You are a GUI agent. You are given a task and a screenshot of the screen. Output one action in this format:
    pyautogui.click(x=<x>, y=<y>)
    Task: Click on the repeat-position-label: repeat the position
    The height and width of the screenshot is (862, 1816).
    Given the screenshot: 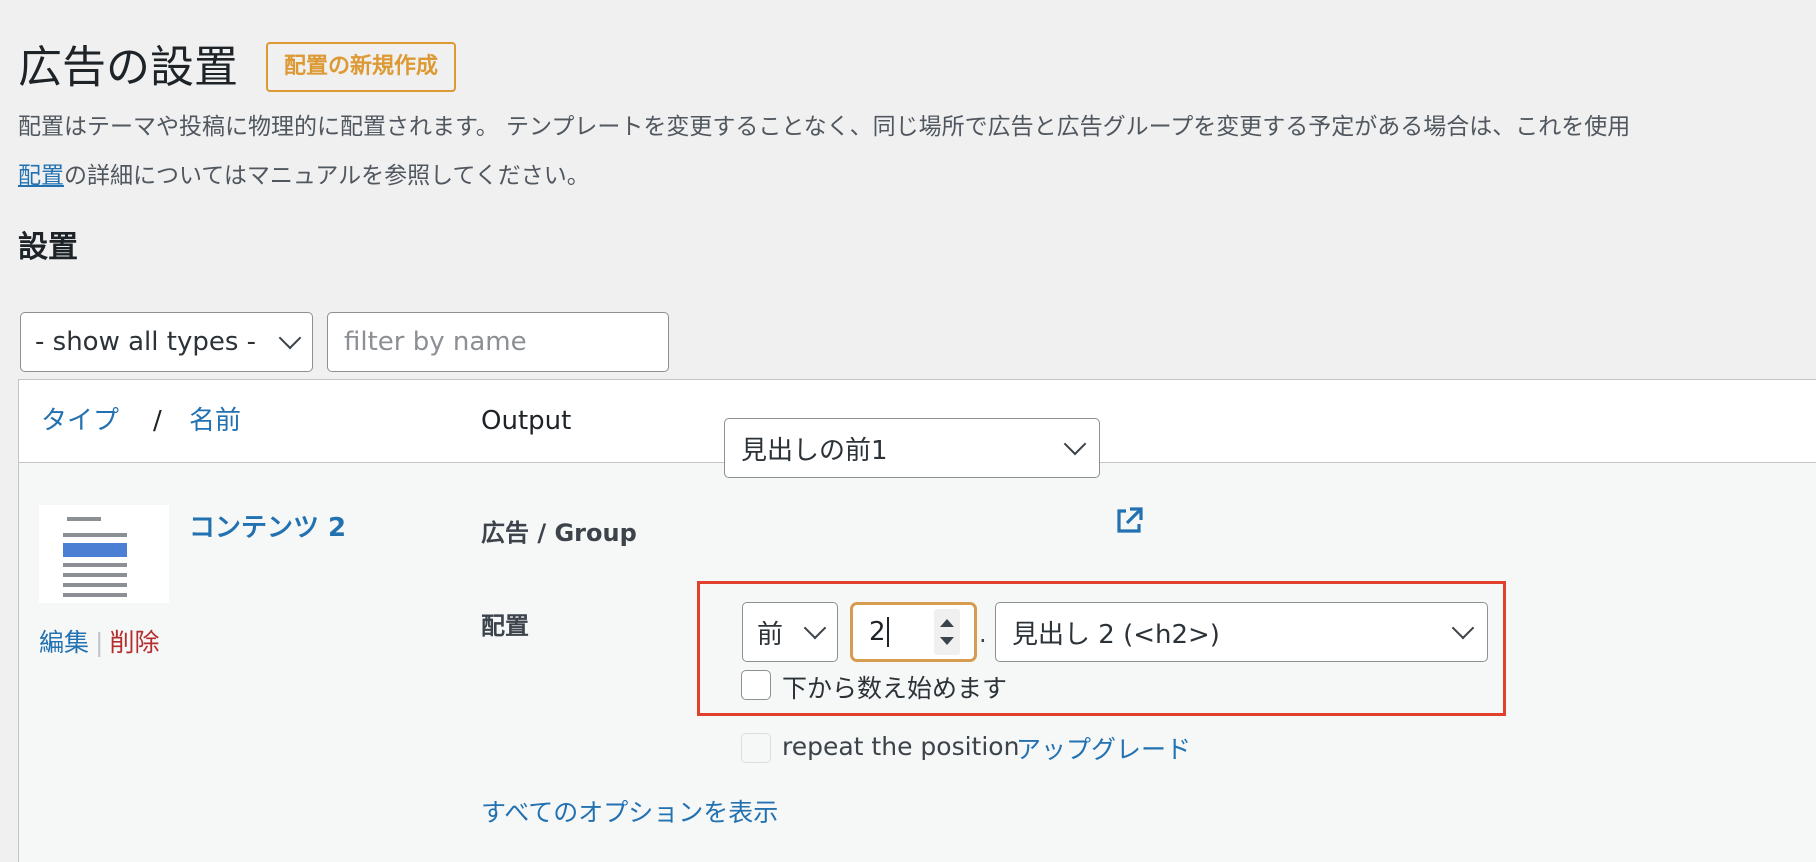 What is the action you would take?
    pyautogui.click(x=901, y=746)
    